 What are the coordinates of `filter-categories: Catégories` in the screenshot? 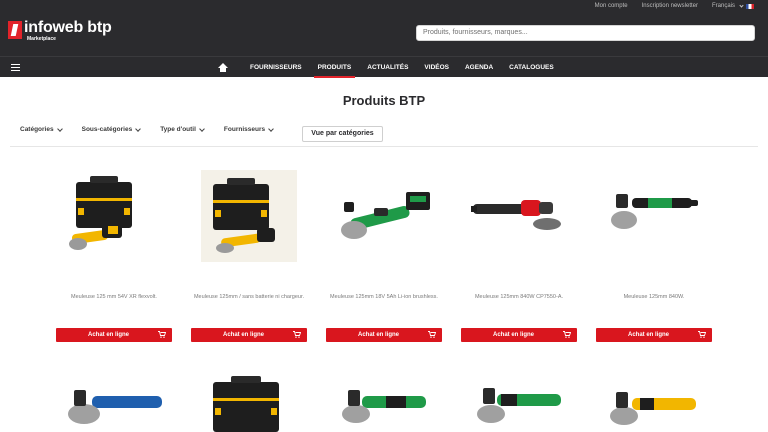 It's located at (41, 129).